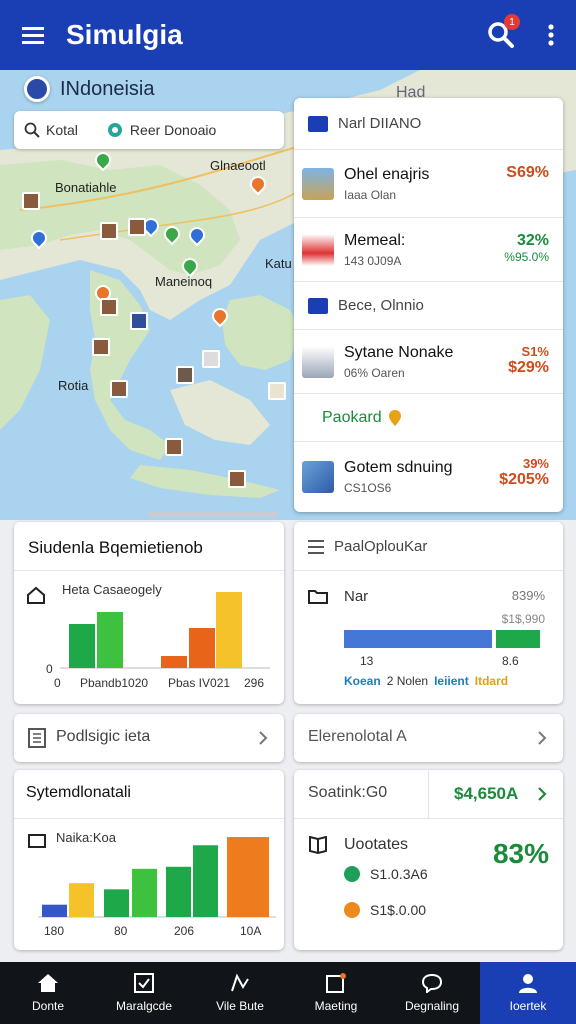 This screenshot has height=1024, width=576. What do you see at coordinates (517, 639) in the screenshot?
I see `progress-fill-green` at bounding box center [517, 639].